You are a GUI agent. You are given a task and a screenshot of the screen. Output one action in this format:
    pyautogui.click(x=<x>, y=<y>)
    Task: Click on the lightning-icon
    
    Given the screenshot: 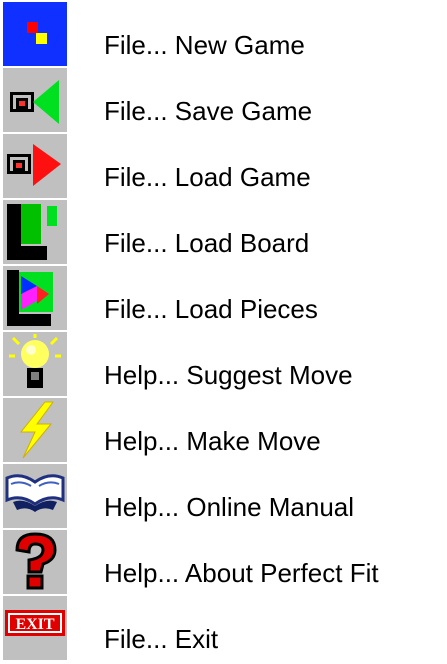 What is the action you would take?
    pyautogui.click(x=35, y=430)
    